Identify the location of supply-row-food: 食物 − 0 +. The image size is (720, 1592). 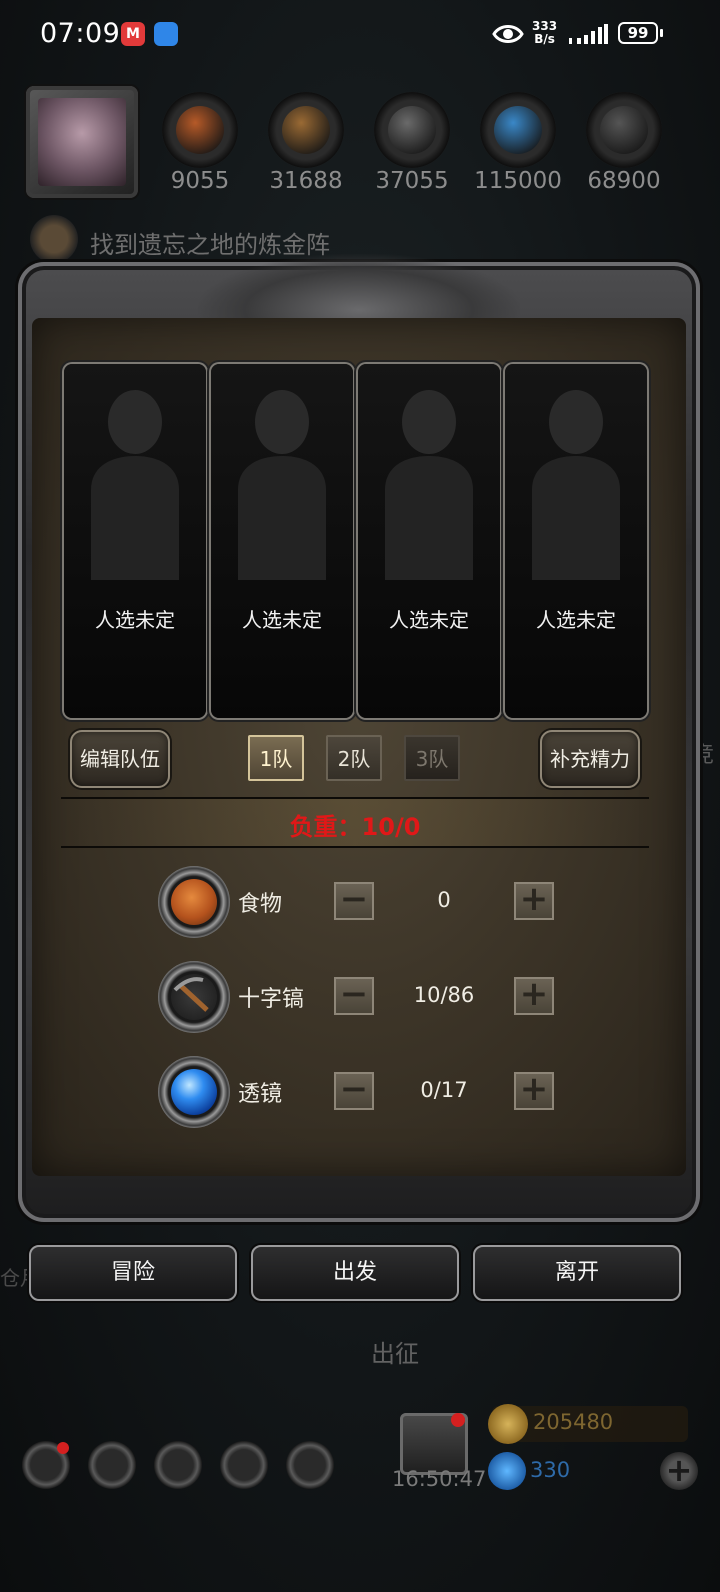
(358, 902).